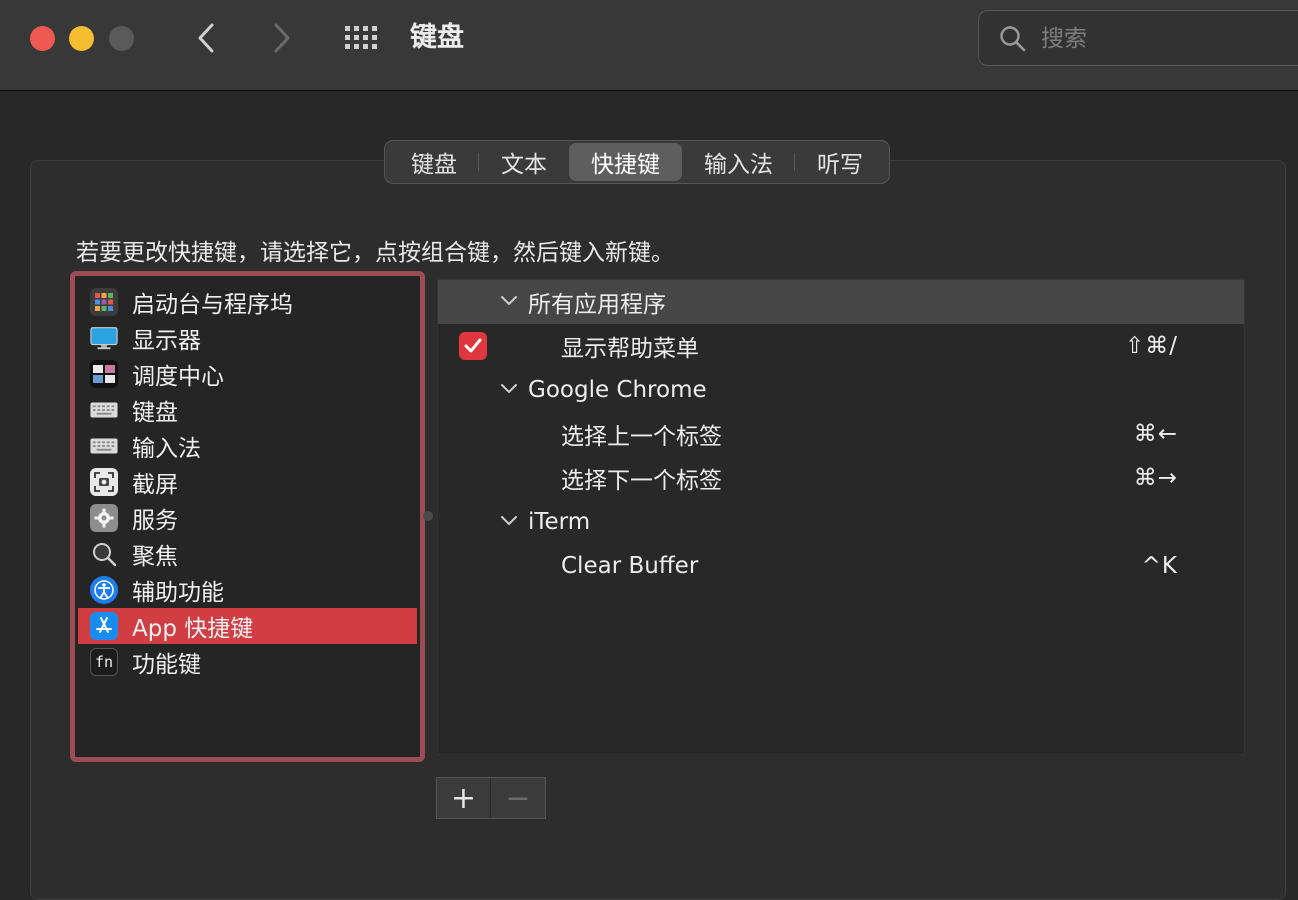 Image resolution: width=1298 pixels, height=900 pixels. I want to click on category-item-app-shortcuts: App 快捷键, so click(247, 626).